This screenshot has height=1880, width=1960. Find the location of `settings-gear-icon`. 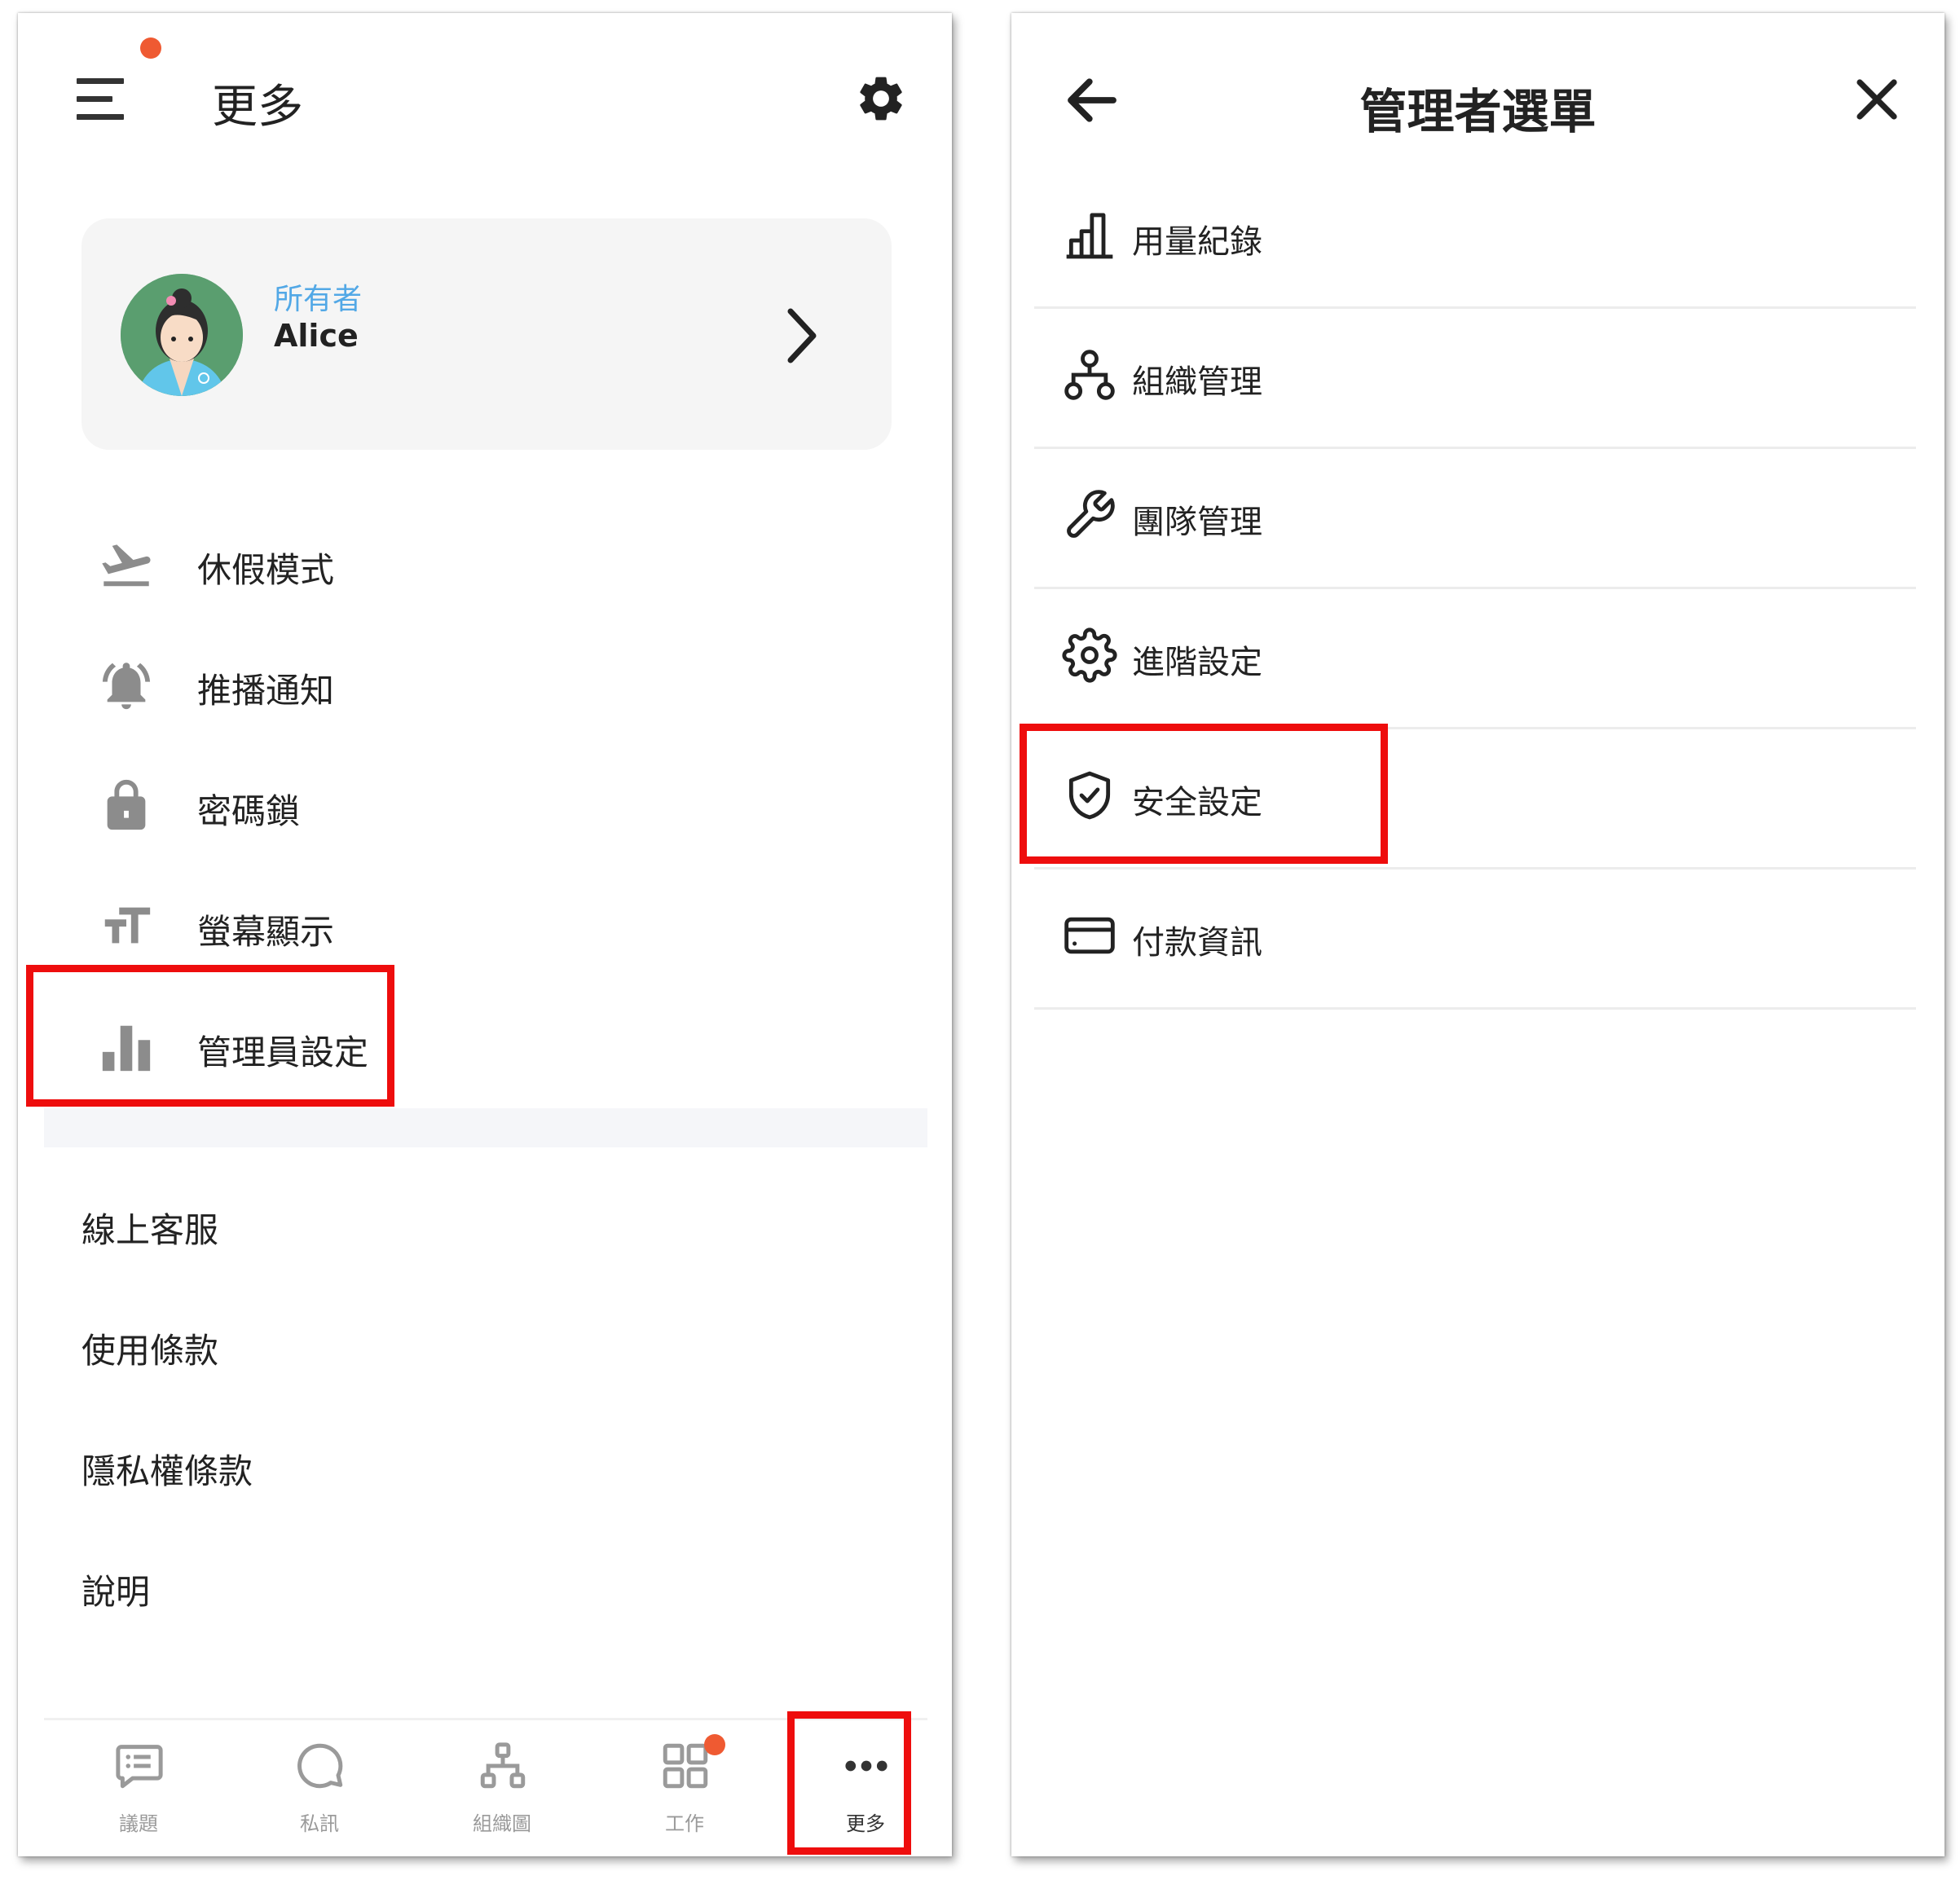

settings-gear-icon is located at coordinates (881, 98).